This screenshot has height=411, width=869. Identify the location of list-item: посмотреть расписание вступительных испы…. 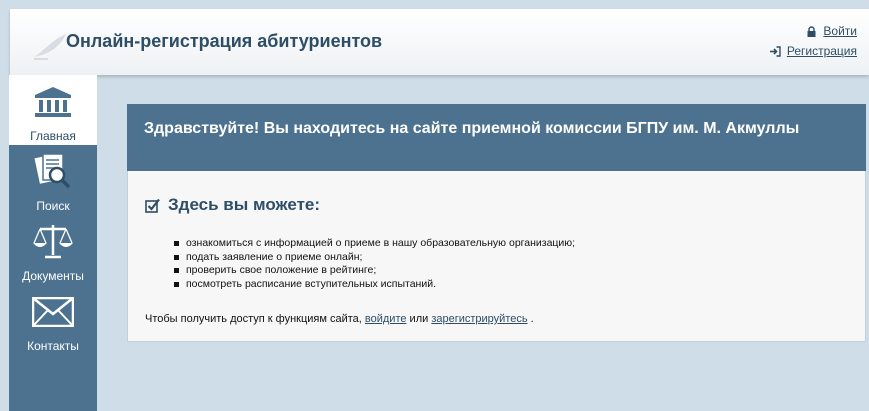
(374, 285).